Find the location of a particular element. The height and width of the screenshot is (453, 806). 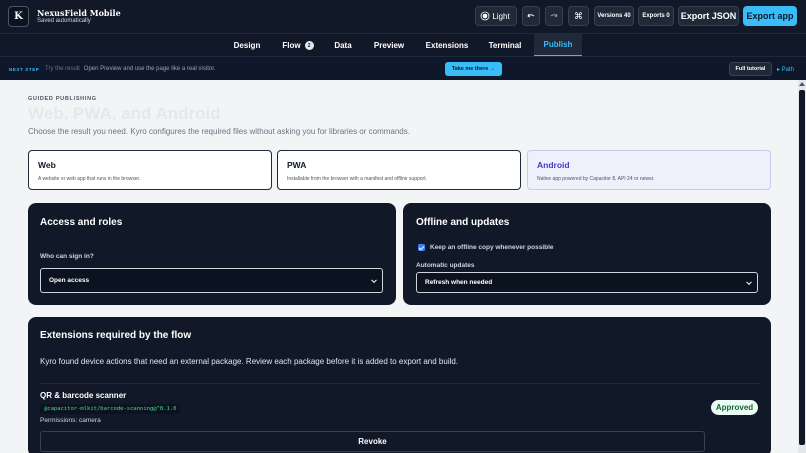

tab-data: Data is located at coordinates (343, 45).